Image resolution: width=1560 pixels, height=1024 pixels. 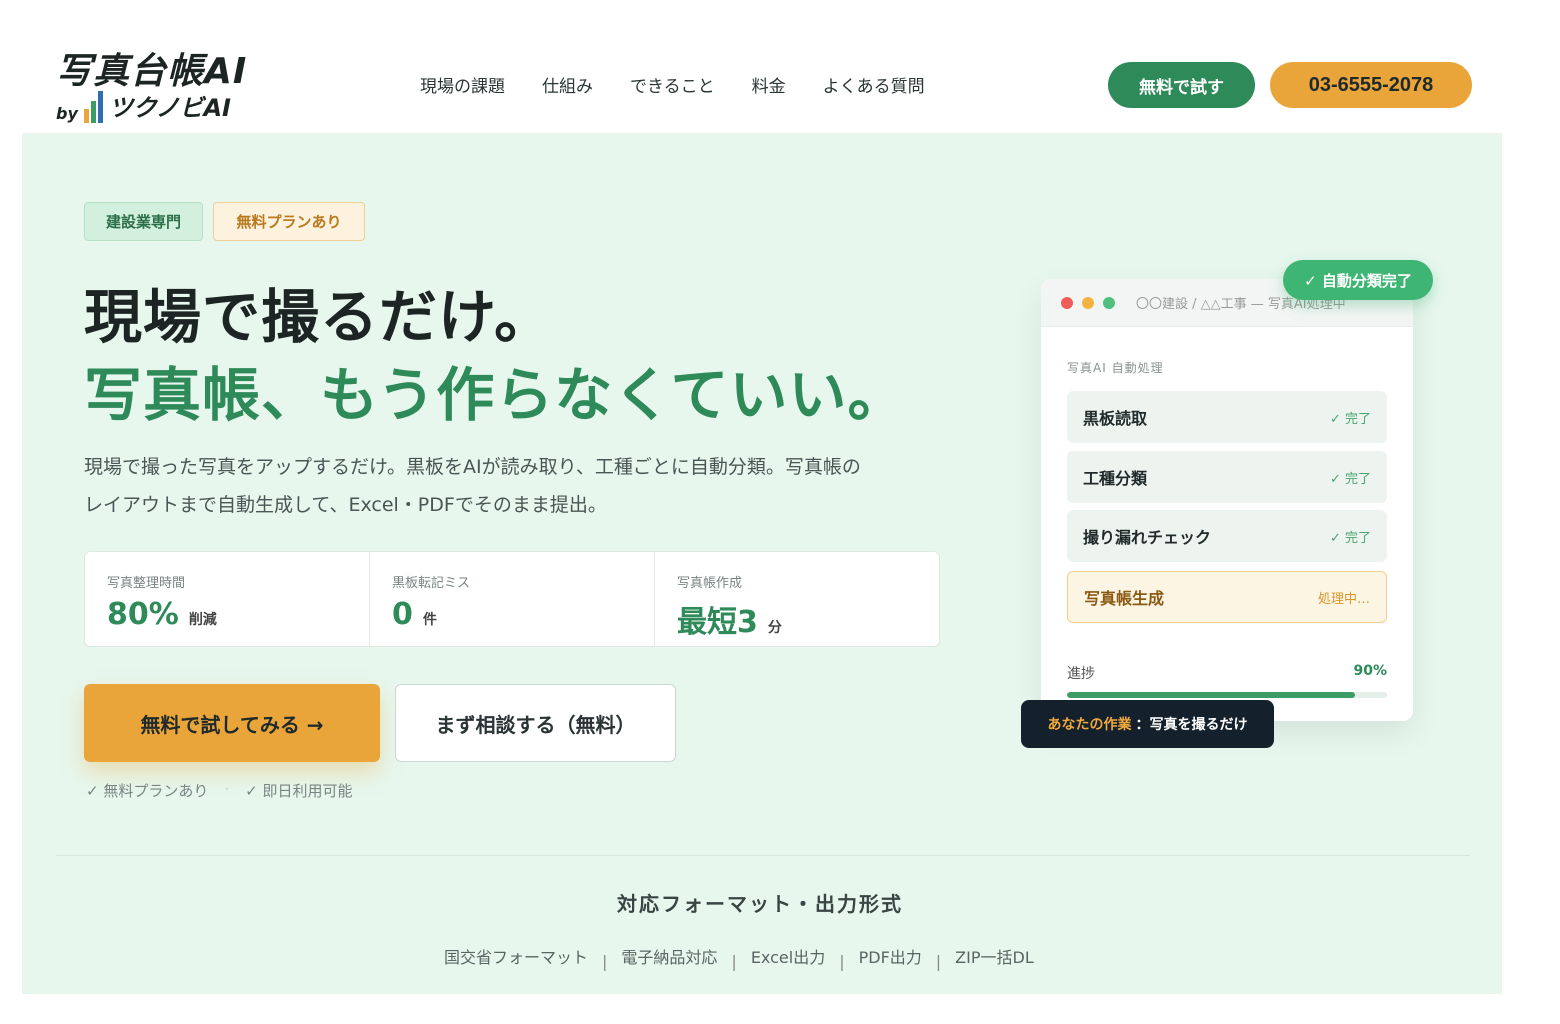 I want to click on try-free-button: 無料で試す, so click(x=1181, y=85).